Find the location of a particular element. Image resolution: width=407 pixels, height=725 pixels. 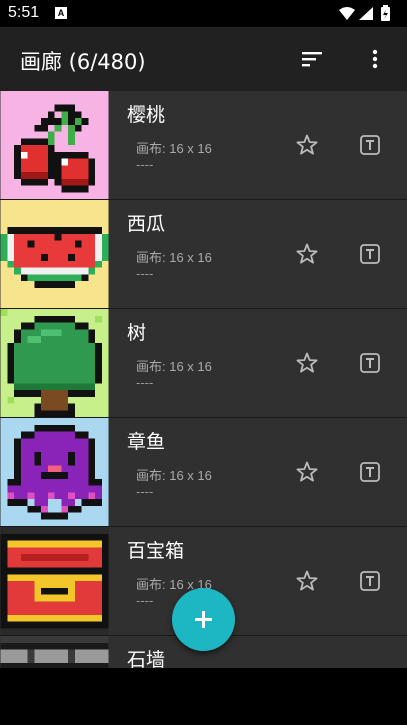

item-name: 石墙 is located at coordinates (146, 658).